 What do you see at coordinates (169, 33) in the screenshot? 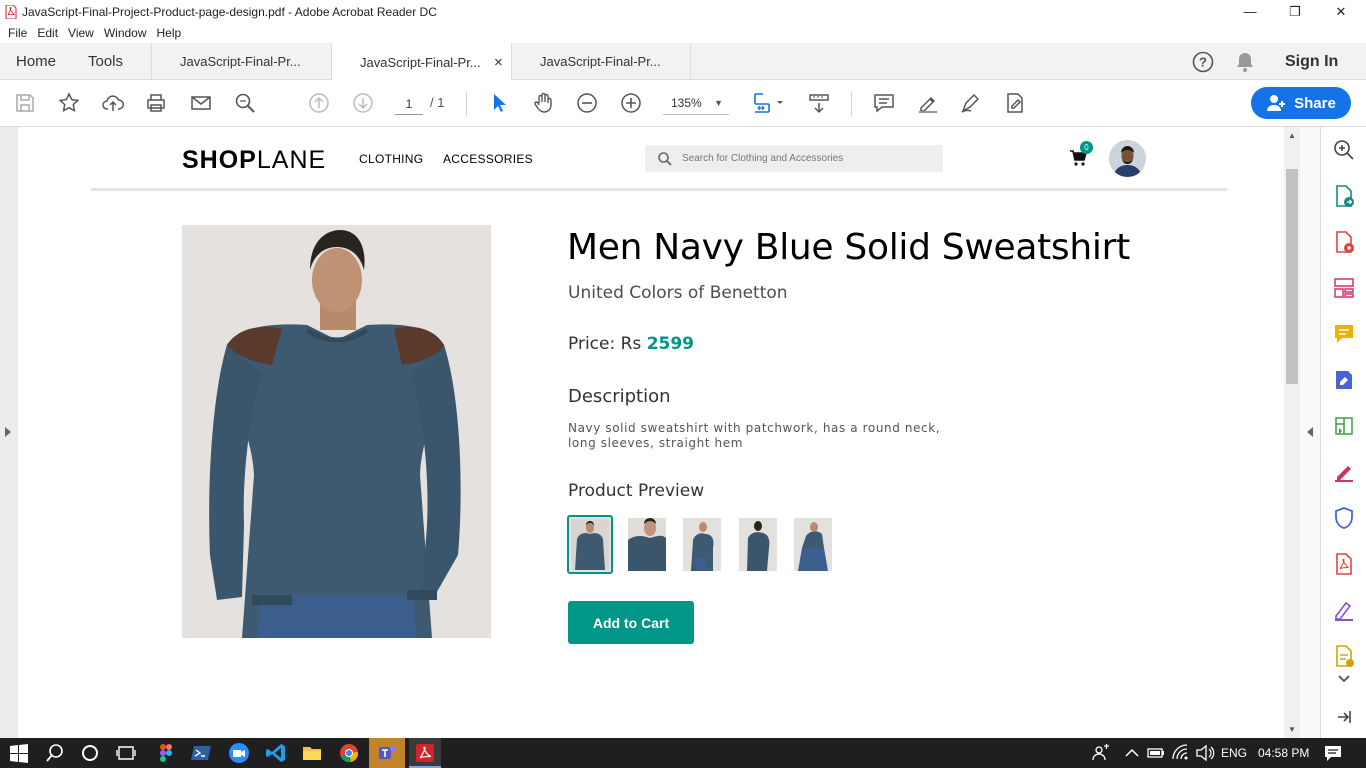
I see `menu-help: Help` at bounding box center [169, 33].